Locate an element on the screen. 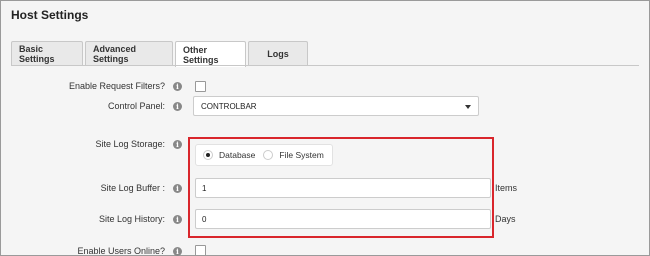  tab-other-settings: Other Settings is located at coordinates (210, 54).